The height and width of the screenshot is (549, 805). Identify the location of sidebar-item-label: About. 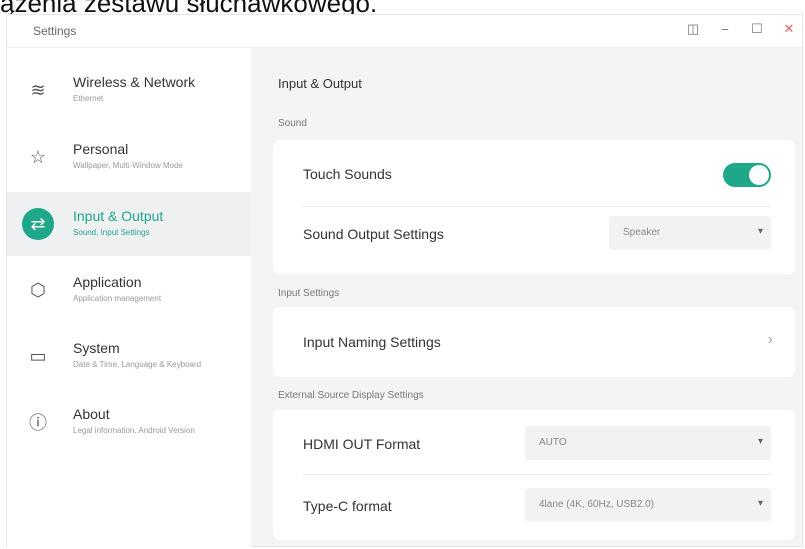
(91, 414).